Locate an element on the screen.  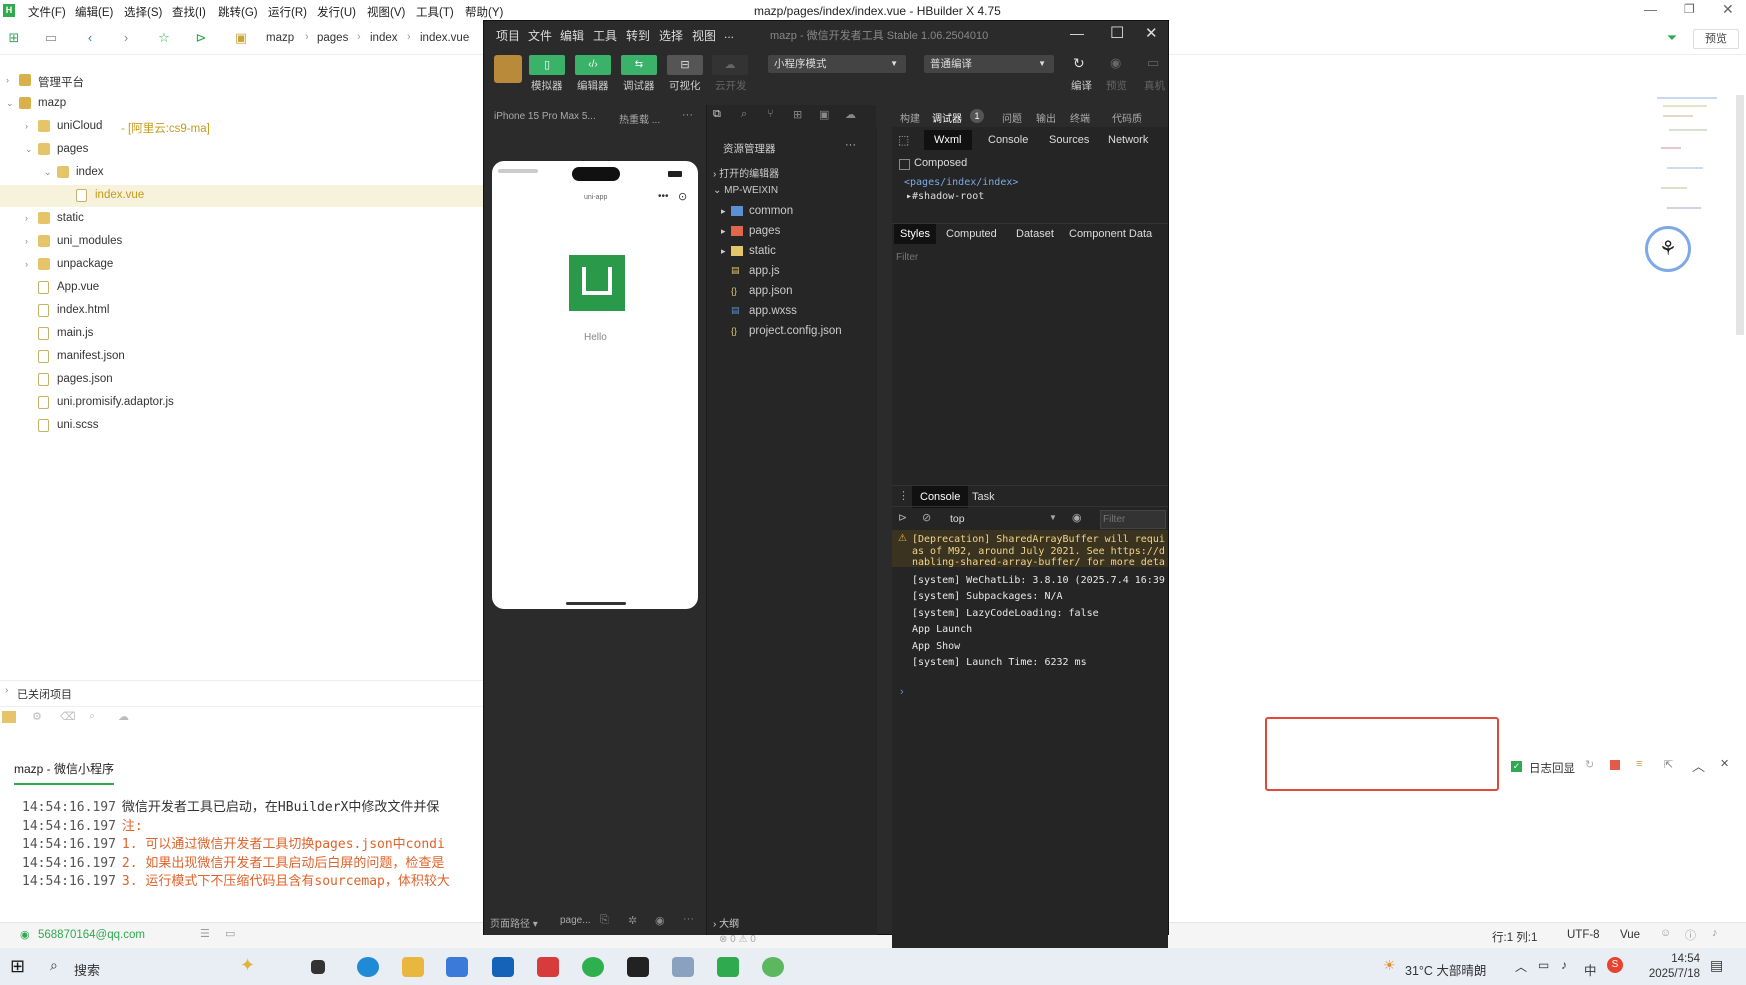
screen-icon is located at coordinates (683, 967).